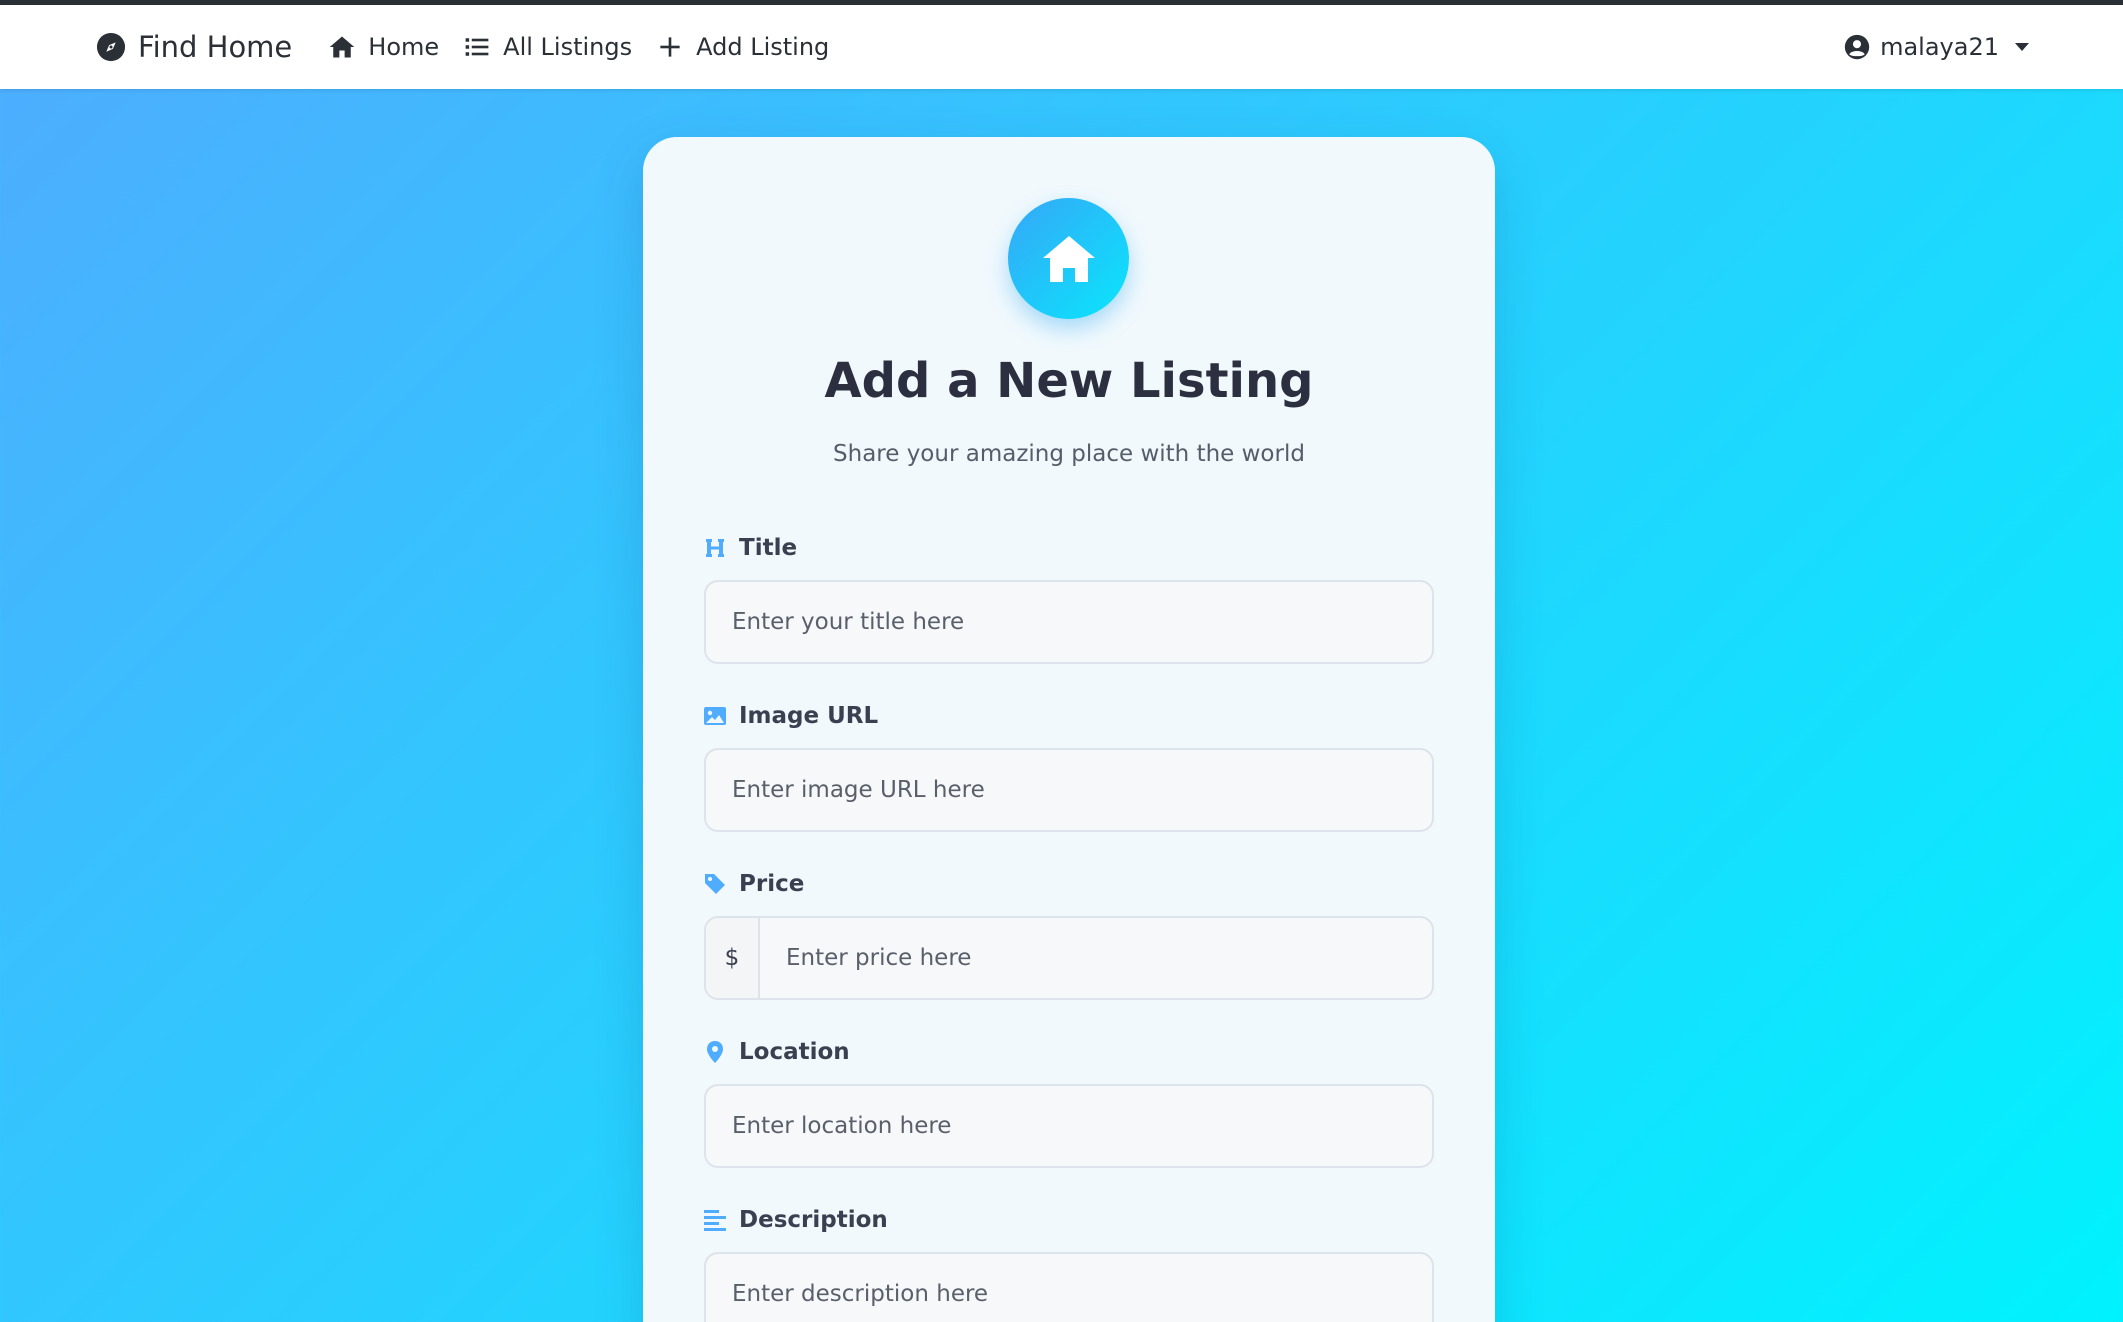 This screenshot has width=2123, height=1322. I want to click on user-menu-toggle: malaya21, so click(1936, 47).